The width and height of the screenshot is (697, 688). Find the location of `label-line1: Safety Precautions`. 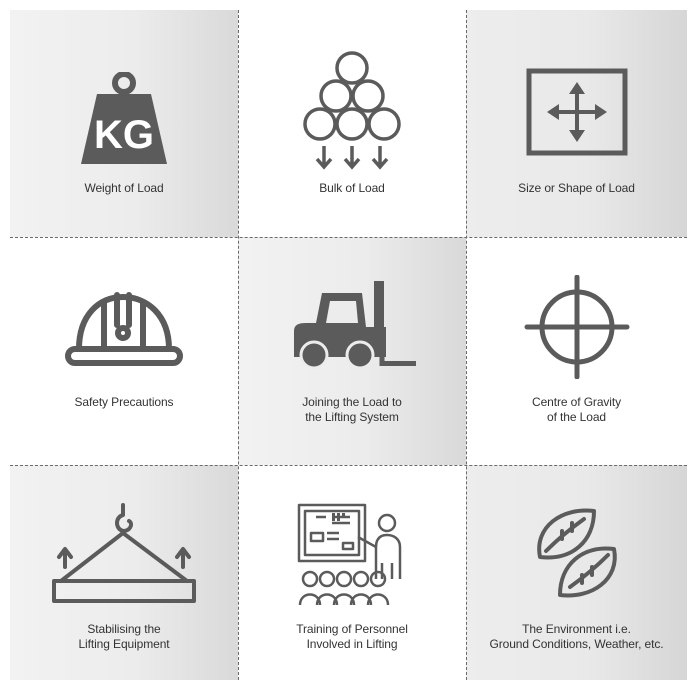

label-line1: Safety Precautions is located at coordinates (124, 402).